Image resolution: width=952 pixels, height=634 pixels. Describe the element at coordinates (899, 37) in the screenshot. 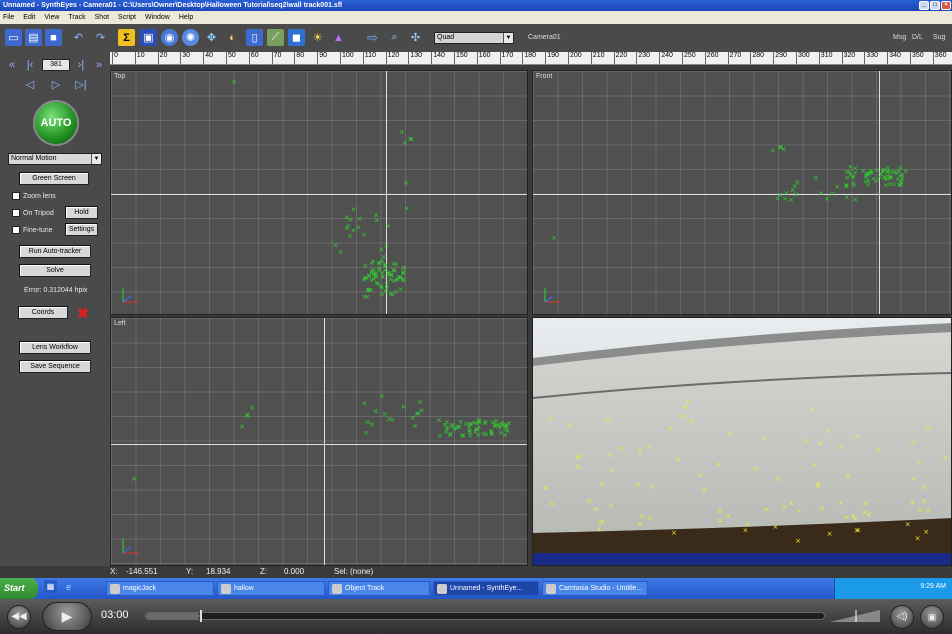

I see `msg-label: Msg` at that location.